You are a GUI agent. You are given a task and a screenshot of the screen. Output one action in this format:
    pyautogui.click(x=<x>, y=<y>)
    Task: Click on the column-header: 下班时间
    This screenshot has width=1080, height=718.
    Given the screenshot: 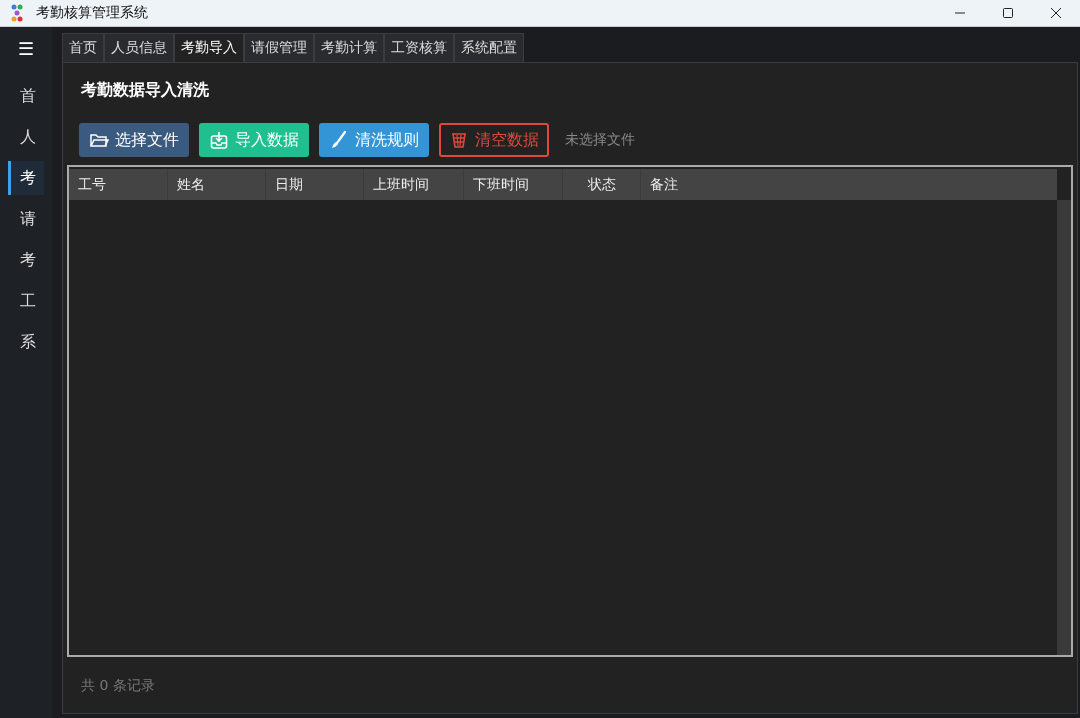 What is the action you would take?
    pyautogui.click(x=513, y=184)
    